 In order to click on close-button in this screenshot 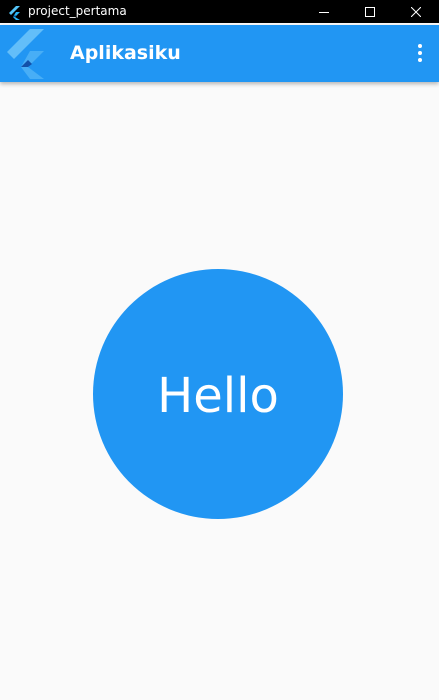, I will do `click(416, 11)`.